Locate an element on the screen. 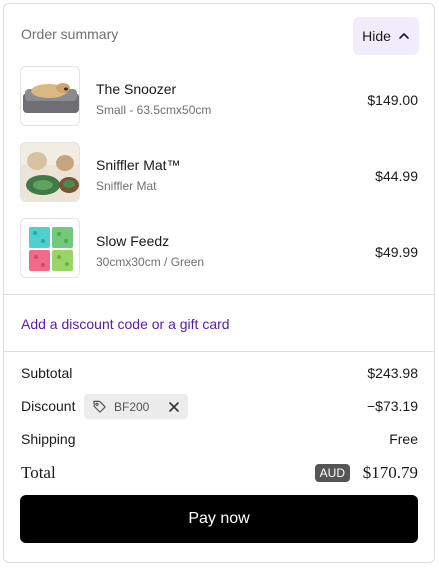 This screenshot has height=569, width=439. pay-now-label: Pay now is located at coordinates (219, 518).